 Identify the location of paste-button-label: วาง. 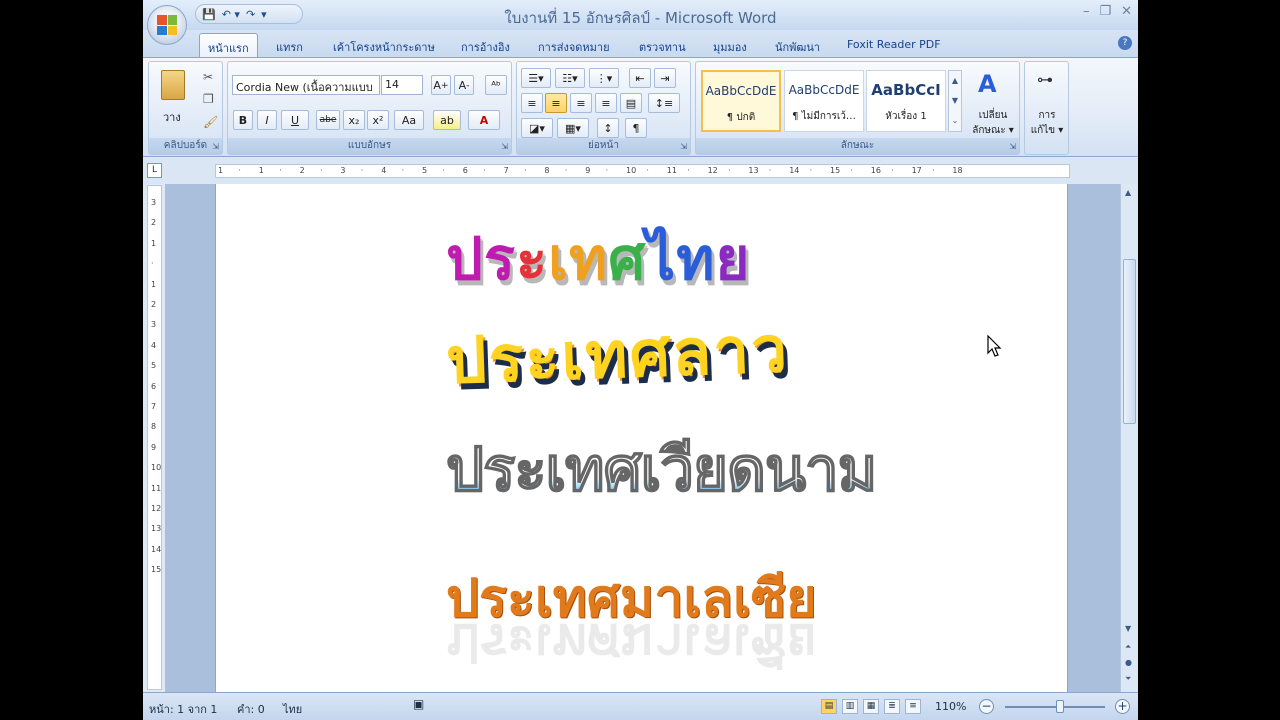
(172, 117).